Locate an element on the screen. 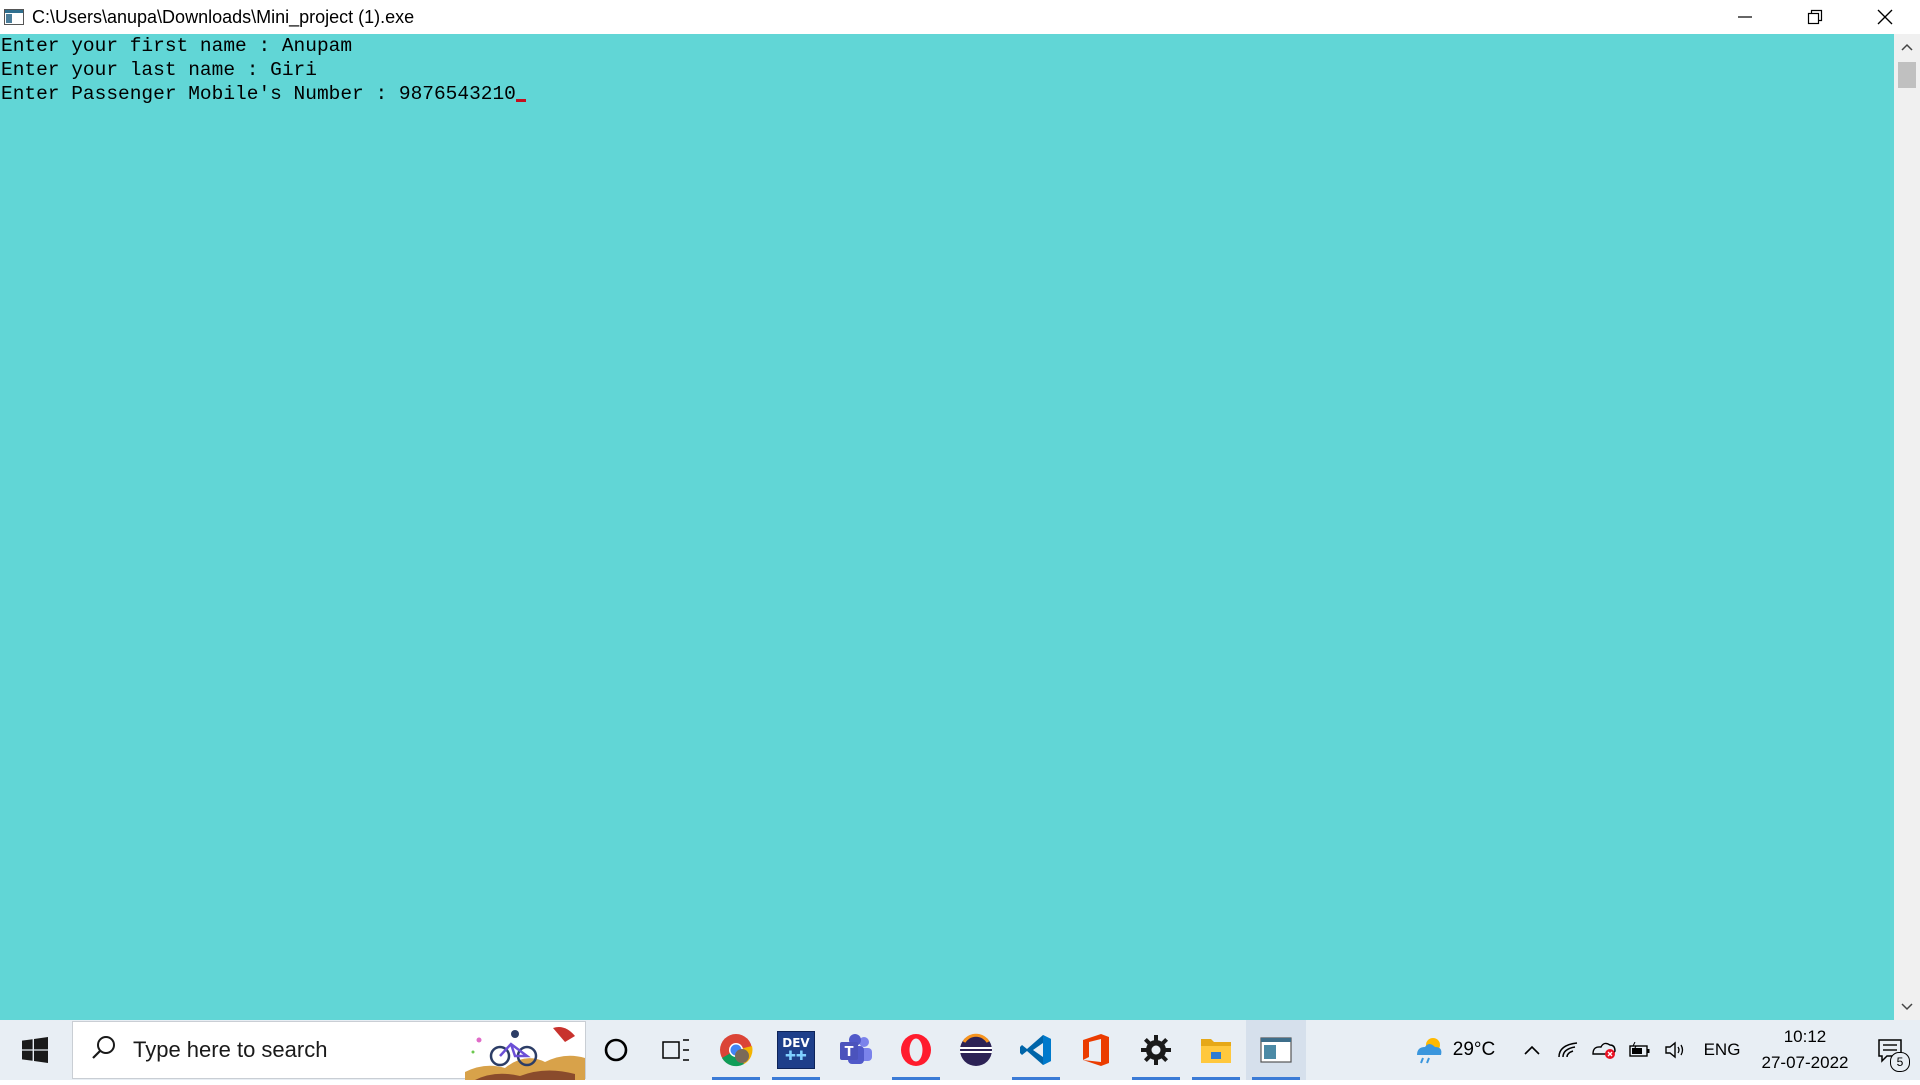 This screenshot has height=1085, width=1920. chrome-taskbar-button is located at coordinates (736, 1050).